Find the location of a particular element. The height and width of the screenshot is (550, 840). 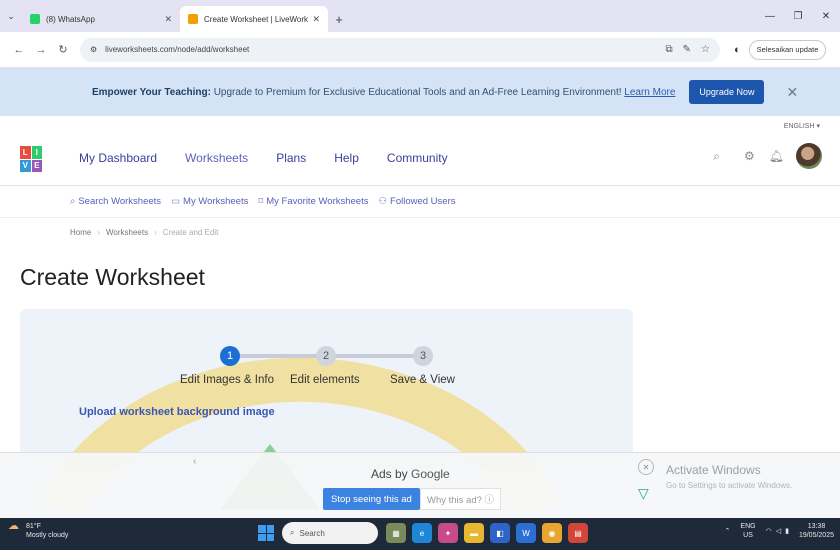

file-explorer-icon: ▬ is located at coordinates (474, 533).